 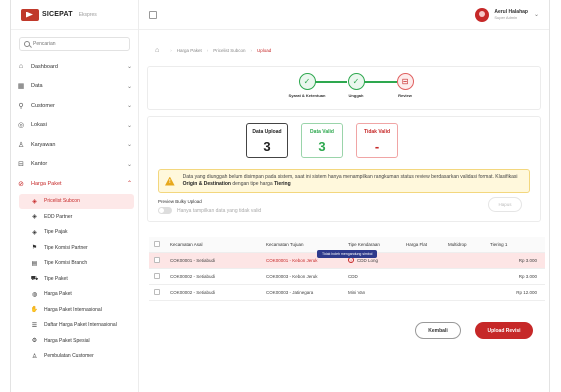 What do you see at coordinates (39, 164) in the screenshot?
I see `sidebar-item-label: Kantor` at bounding box center [39, 164].